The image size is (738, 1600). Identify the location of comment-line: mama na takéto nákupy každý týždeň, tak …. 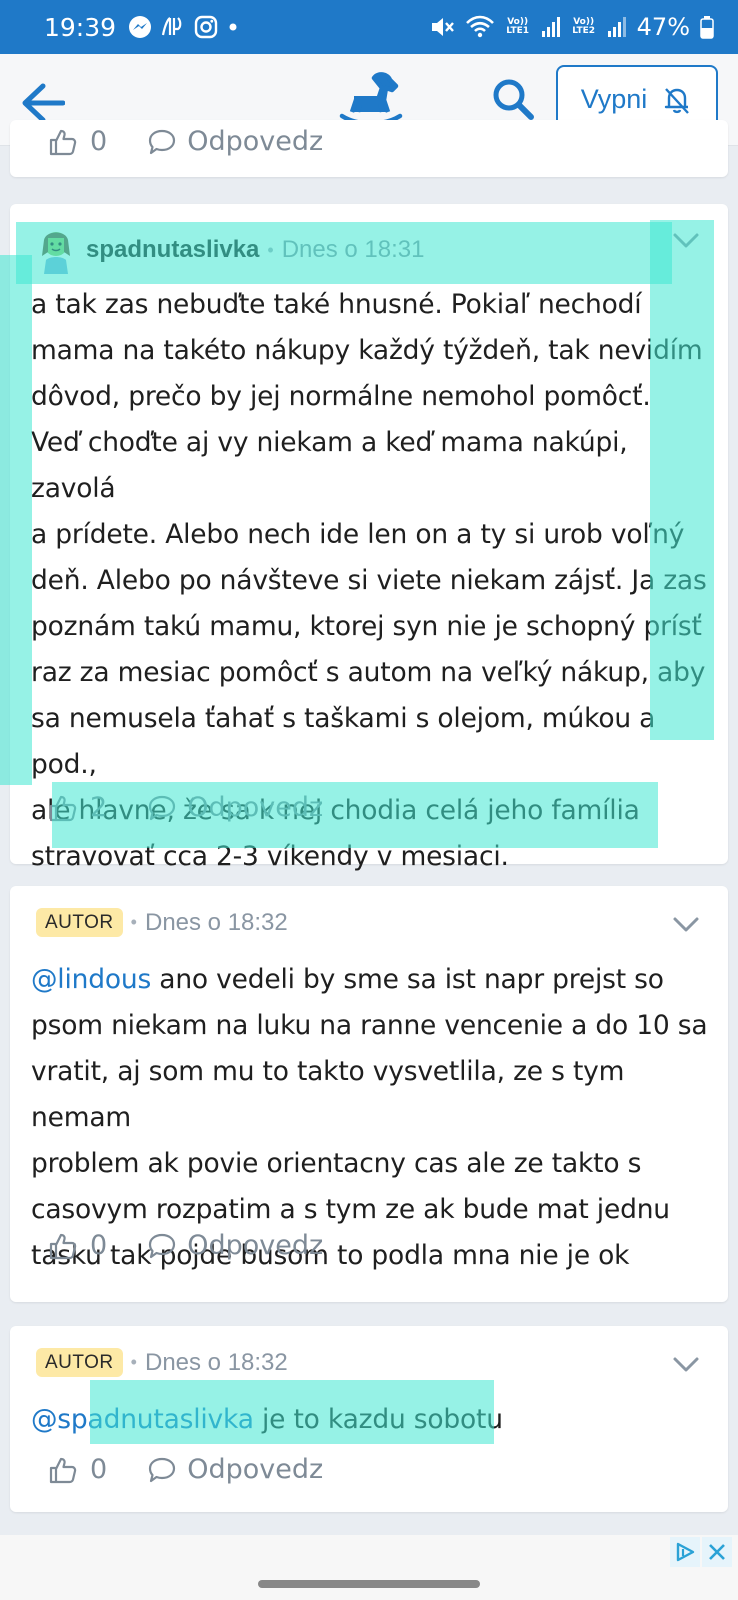
(367, 350).